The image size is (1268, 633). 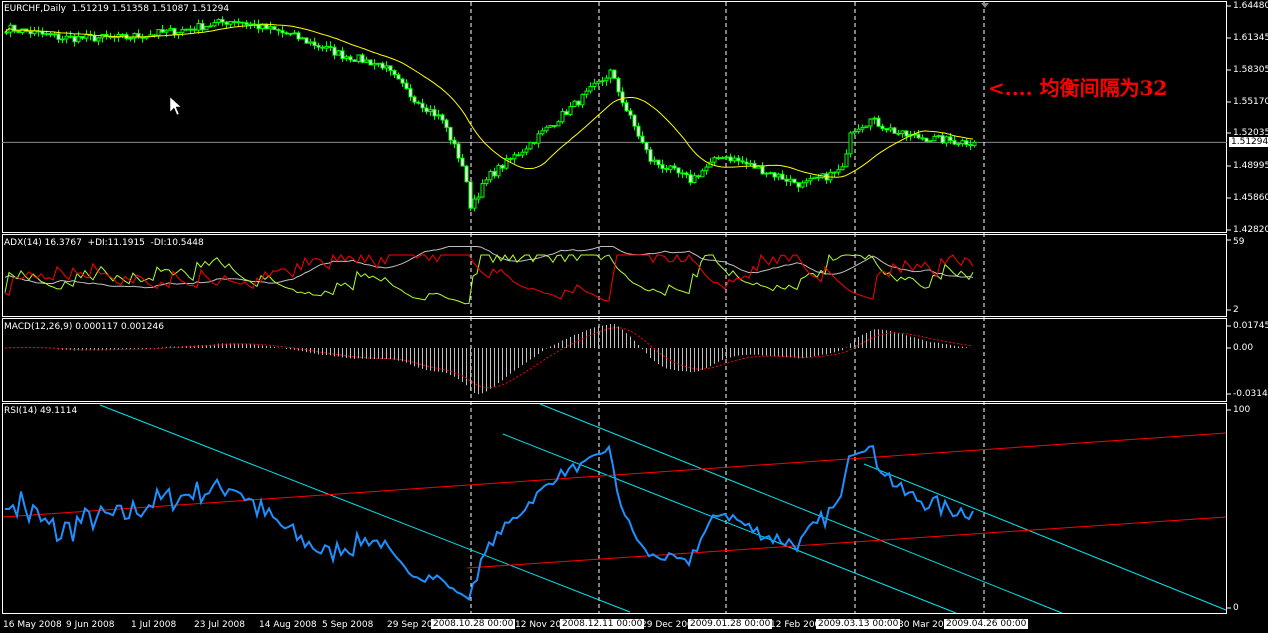 I want to click on macd-label: MACD(12,26,9) 0.000117 0.001246, so click(x=84, y=327).